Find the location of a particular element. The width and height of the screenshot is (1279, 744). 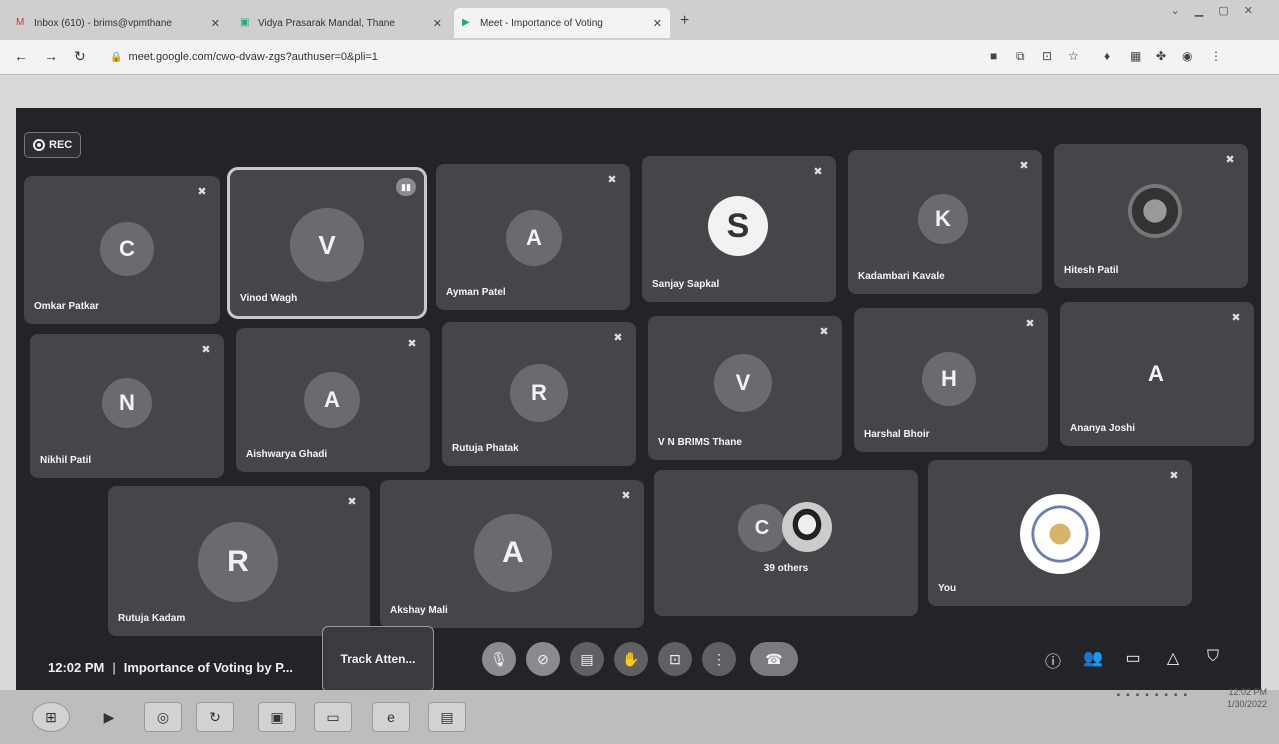

participant-tile: ✖ Hitesh Patil is located at coordinates (1151, 216).